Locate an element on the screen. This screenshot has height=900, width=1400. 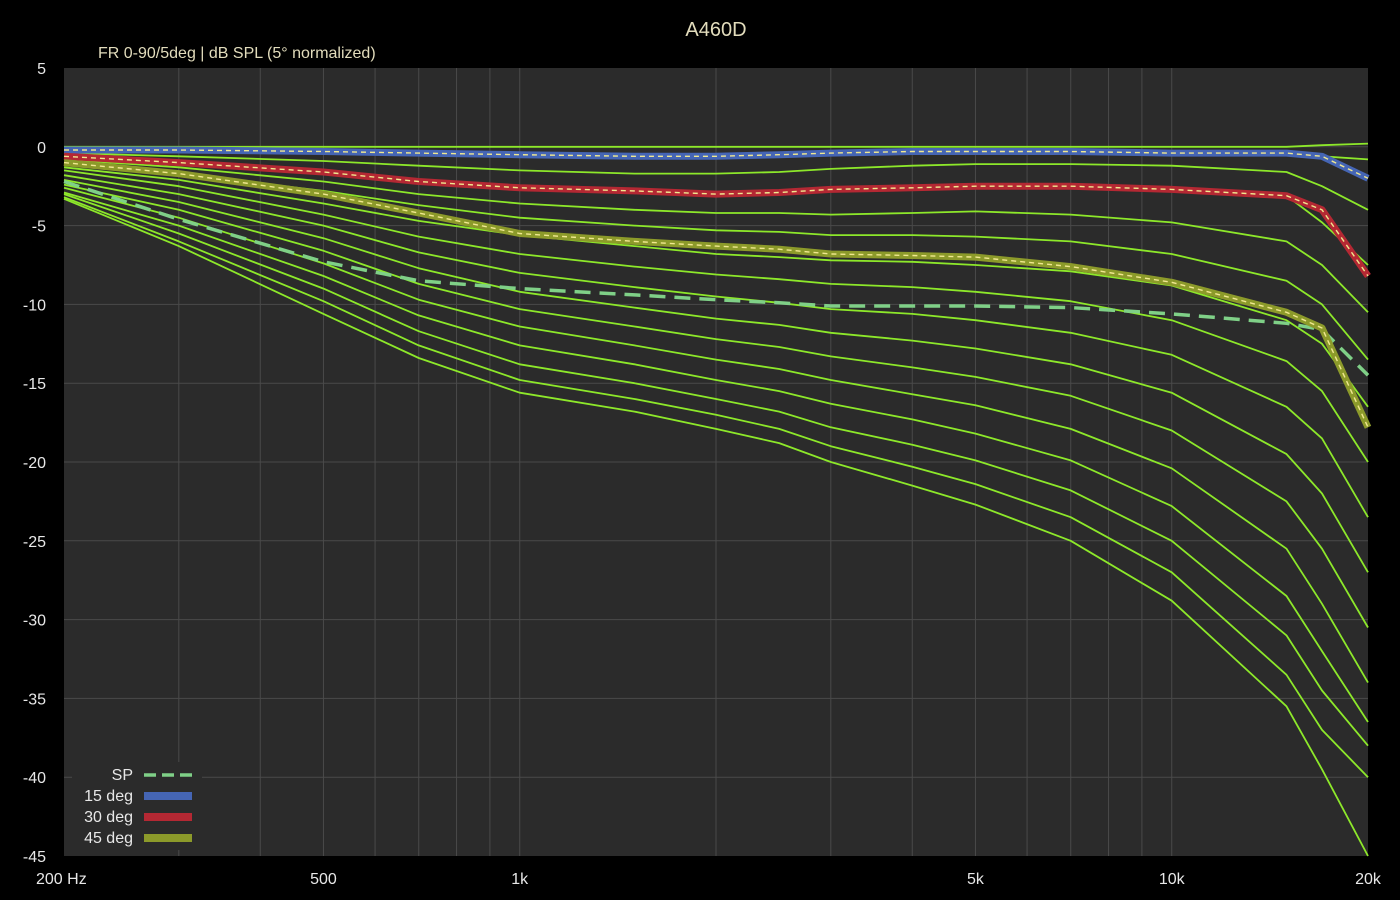
x-tick-label: 10k is located at coordinates (1172, 879).